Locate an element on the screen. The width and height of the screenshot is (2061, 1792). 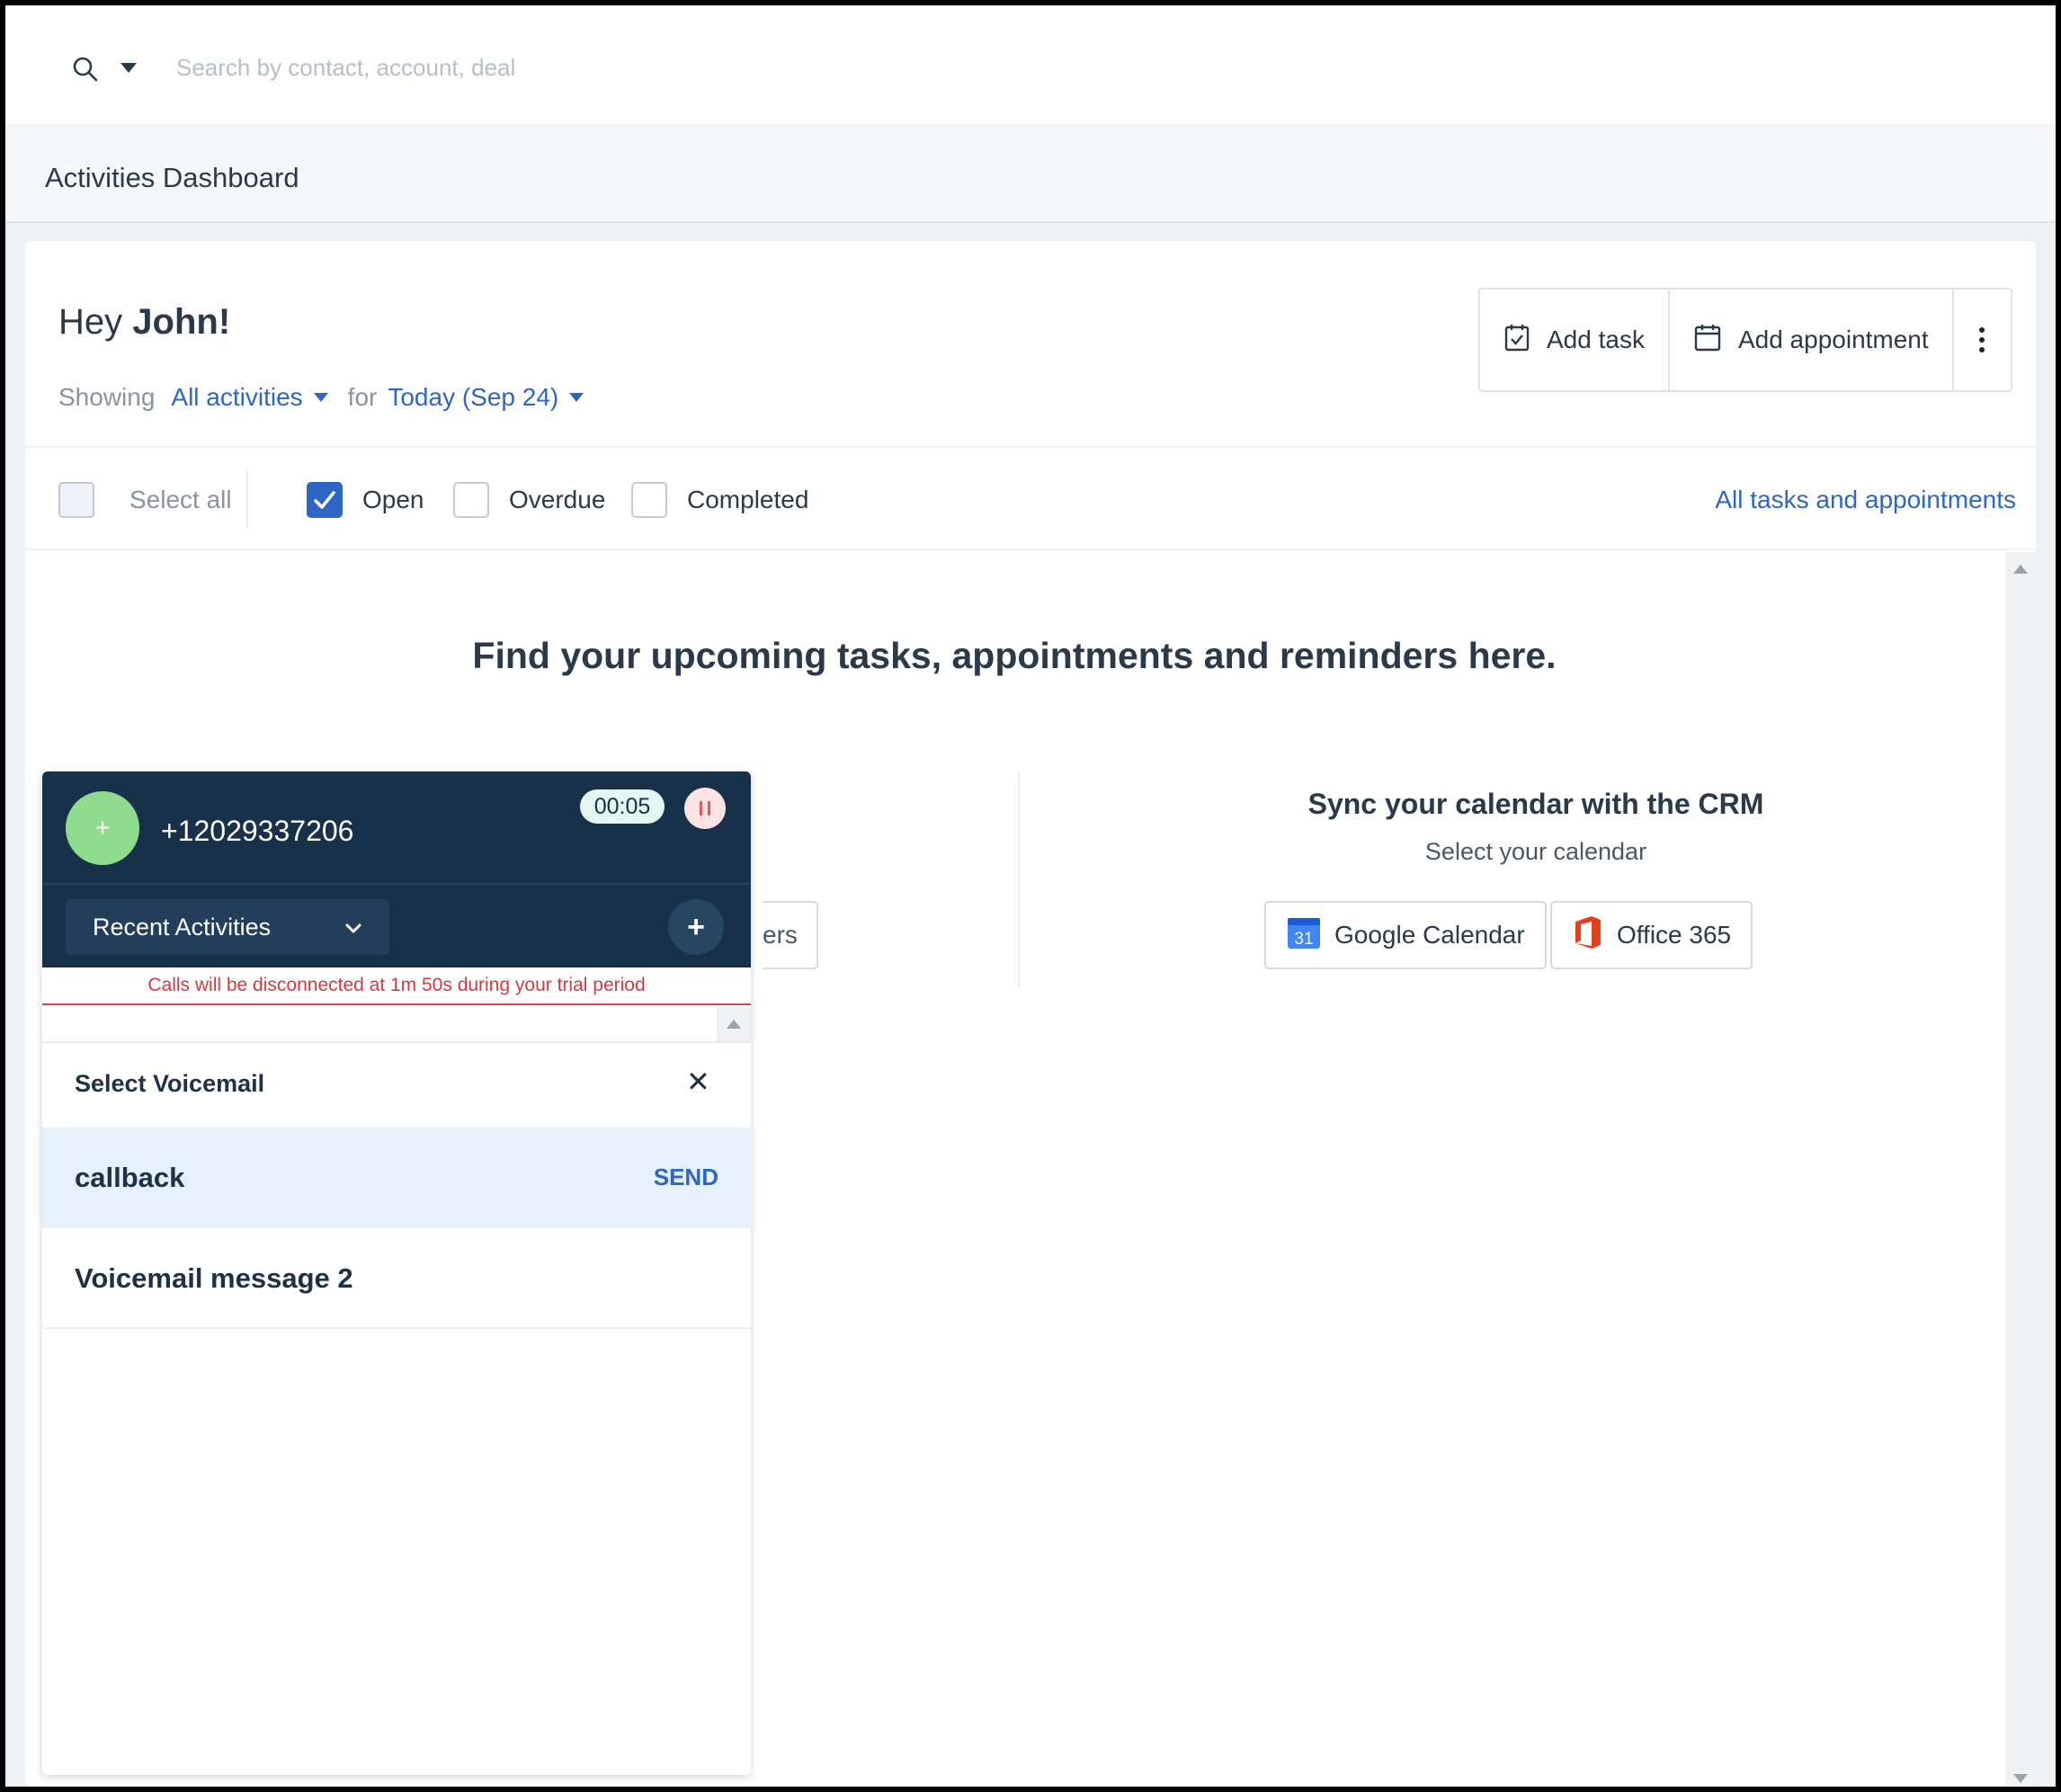
voicemail-name: callback is located at coordinates (130, 1177).